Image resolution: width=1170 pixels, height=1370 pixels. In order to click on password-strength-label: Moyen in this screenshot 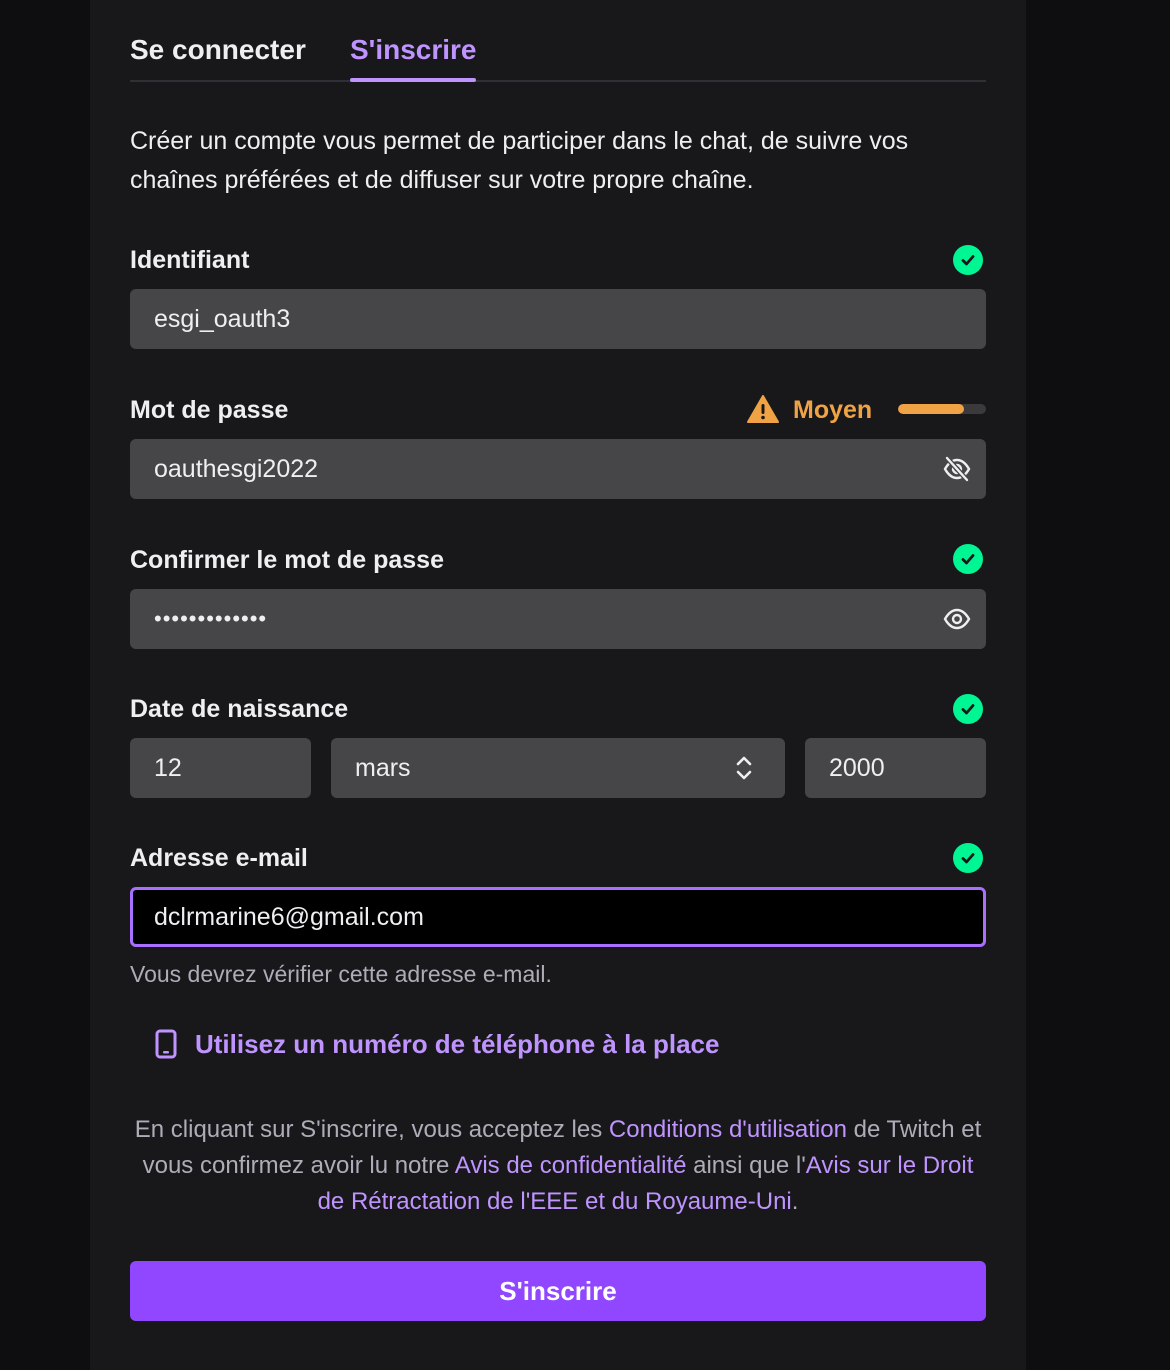, I will do `click(833, 410)`.